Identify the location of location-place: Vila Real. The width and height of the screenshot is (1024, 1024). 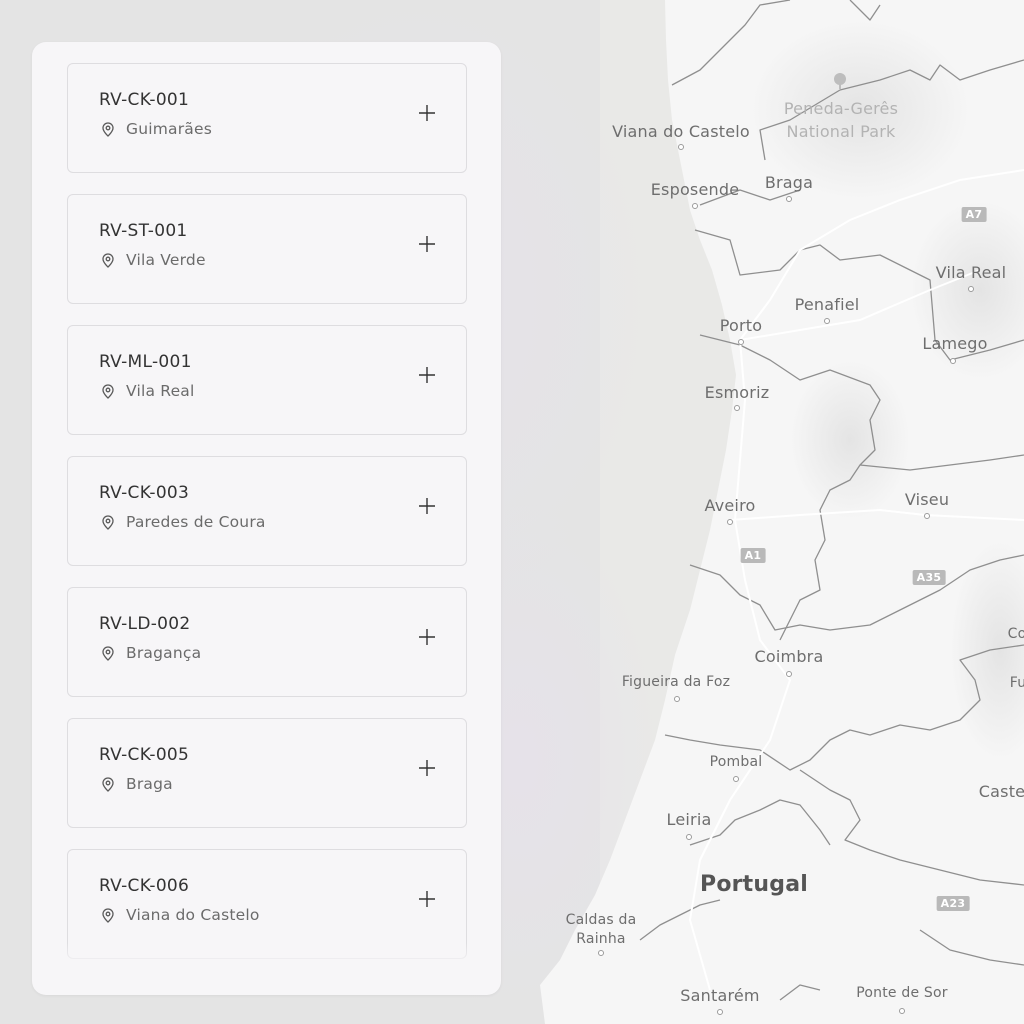
(160, 391).